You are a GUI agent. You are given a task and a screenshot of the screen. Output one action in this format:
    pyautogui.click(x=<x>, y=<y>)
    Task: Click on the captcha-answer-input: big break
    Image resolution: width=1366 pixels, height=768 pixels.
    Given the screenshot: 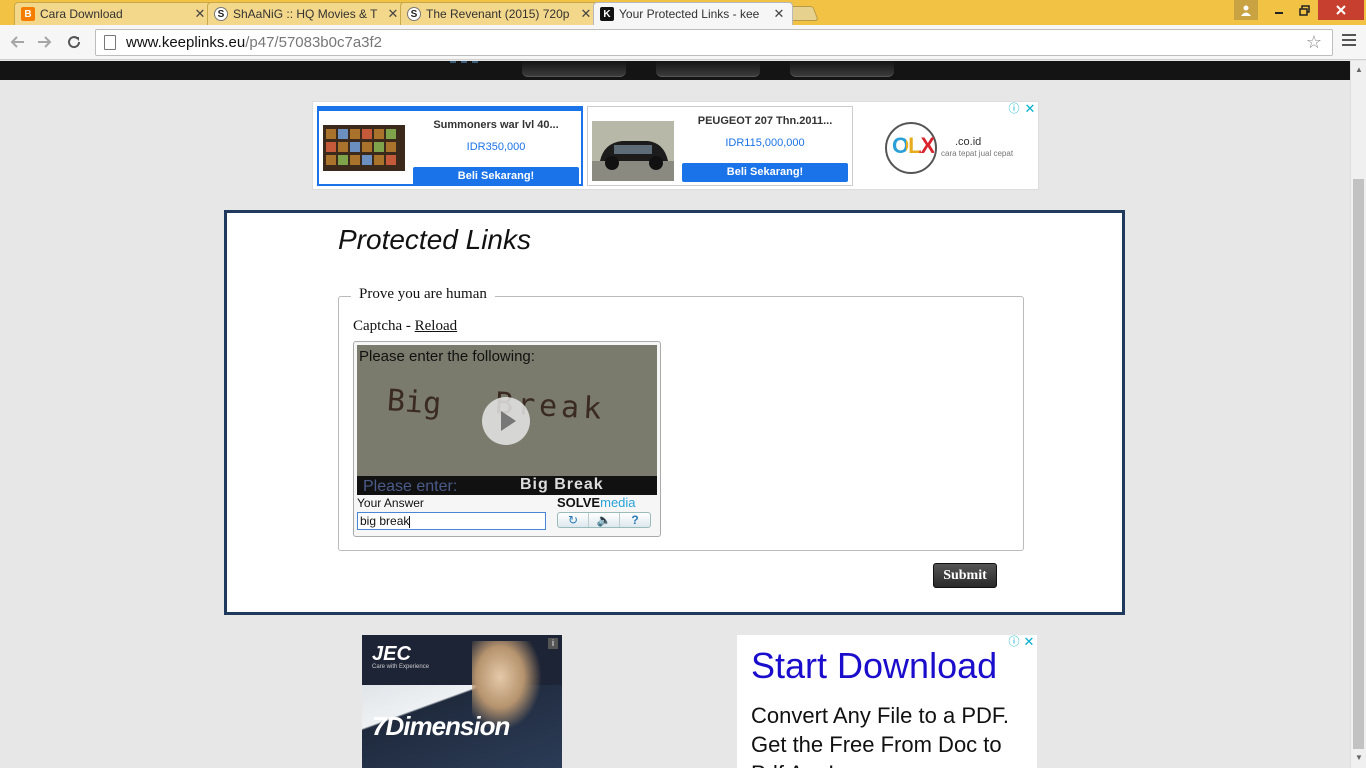 What is the action you would take?
    pyautogui.click(x=451, y=521)
    